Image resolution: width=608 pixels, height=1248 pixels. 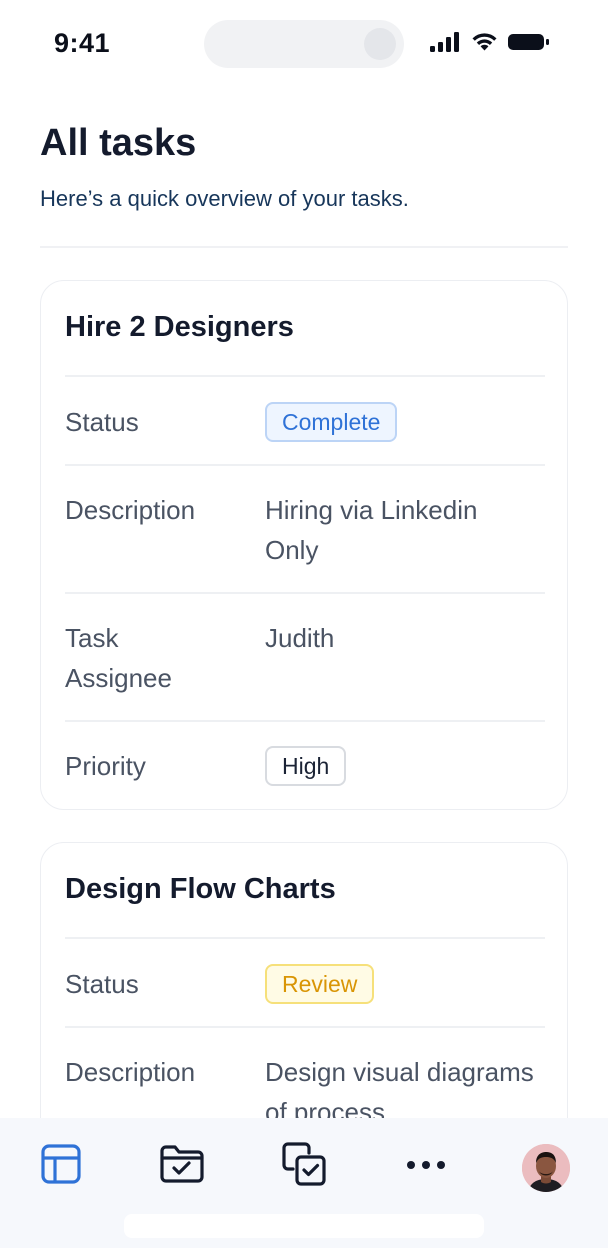 I want to click on page-title: All tasks, so click(x=118, y=143).